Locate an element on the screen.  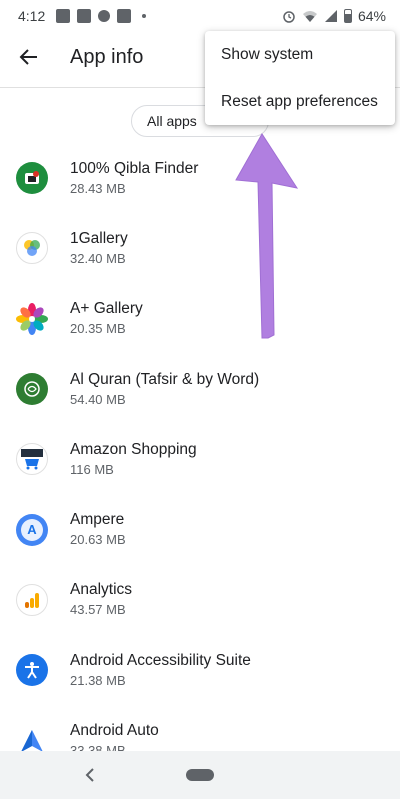
app-name: 100% Qibla Finder is located at coordinates (134, 168).